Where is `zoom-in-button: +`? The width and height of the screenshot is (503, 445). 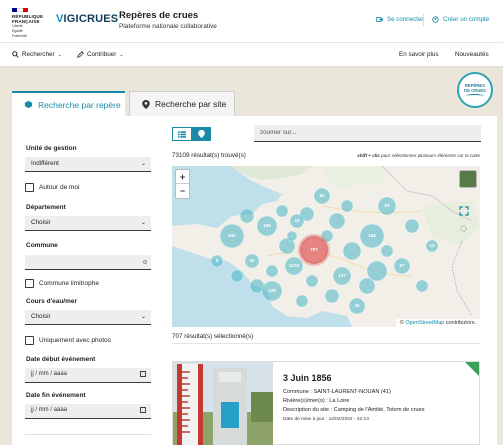 zoom-in-button: + is located at coordinates (182, 177).